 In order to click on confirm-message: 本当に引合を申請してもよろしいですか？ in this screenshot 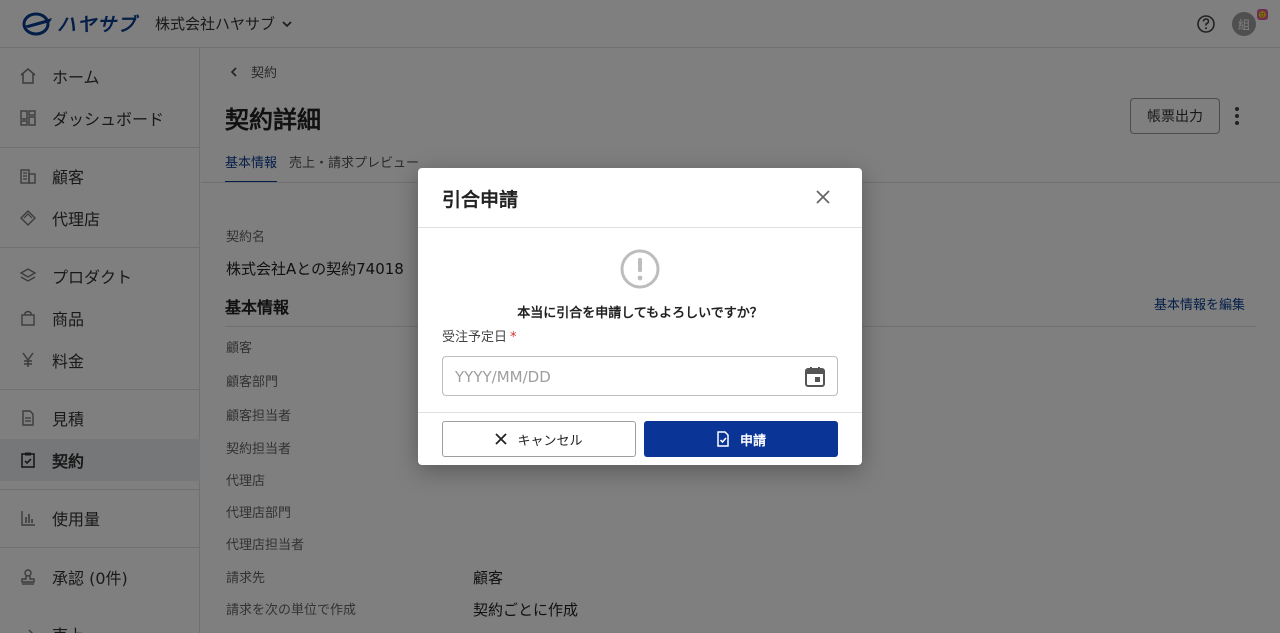, I will do `click(640, 313)`.